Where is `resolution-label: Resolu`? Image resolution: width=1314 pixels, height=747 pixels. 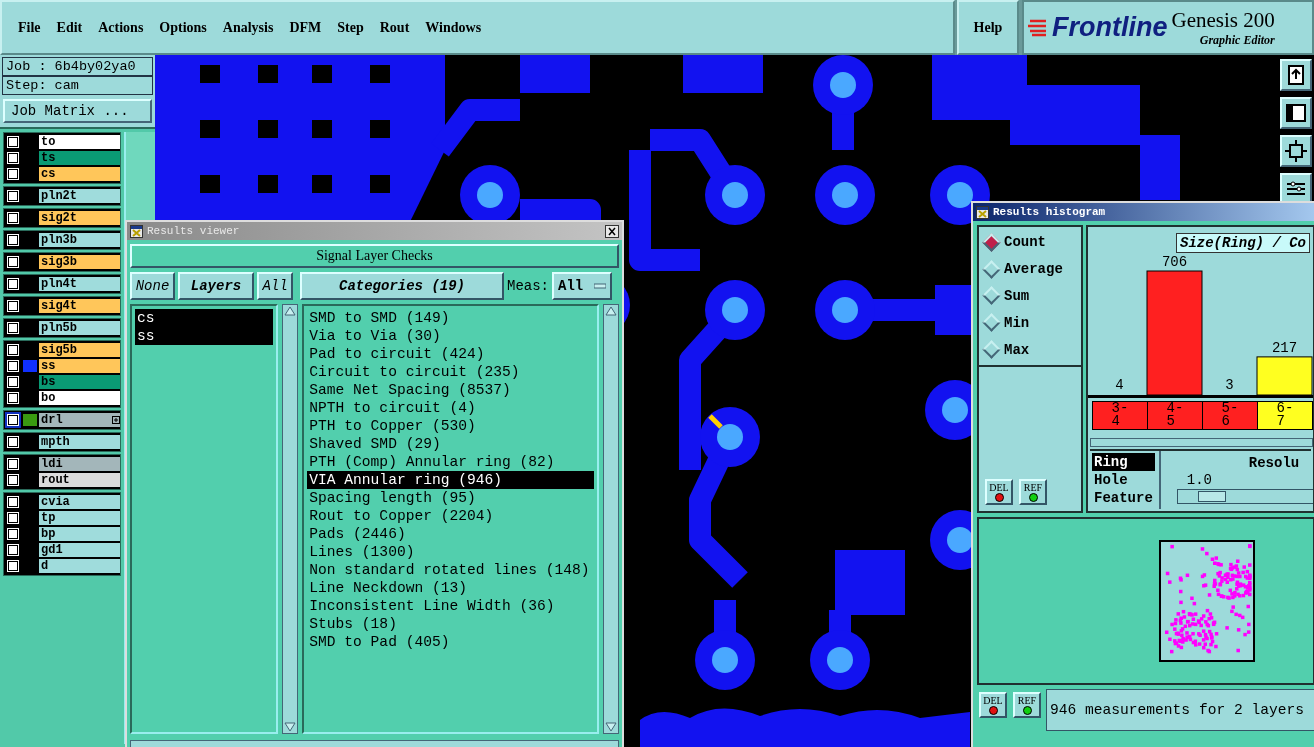
resolution-label: Resolu is located at coordinates (1274, 463).